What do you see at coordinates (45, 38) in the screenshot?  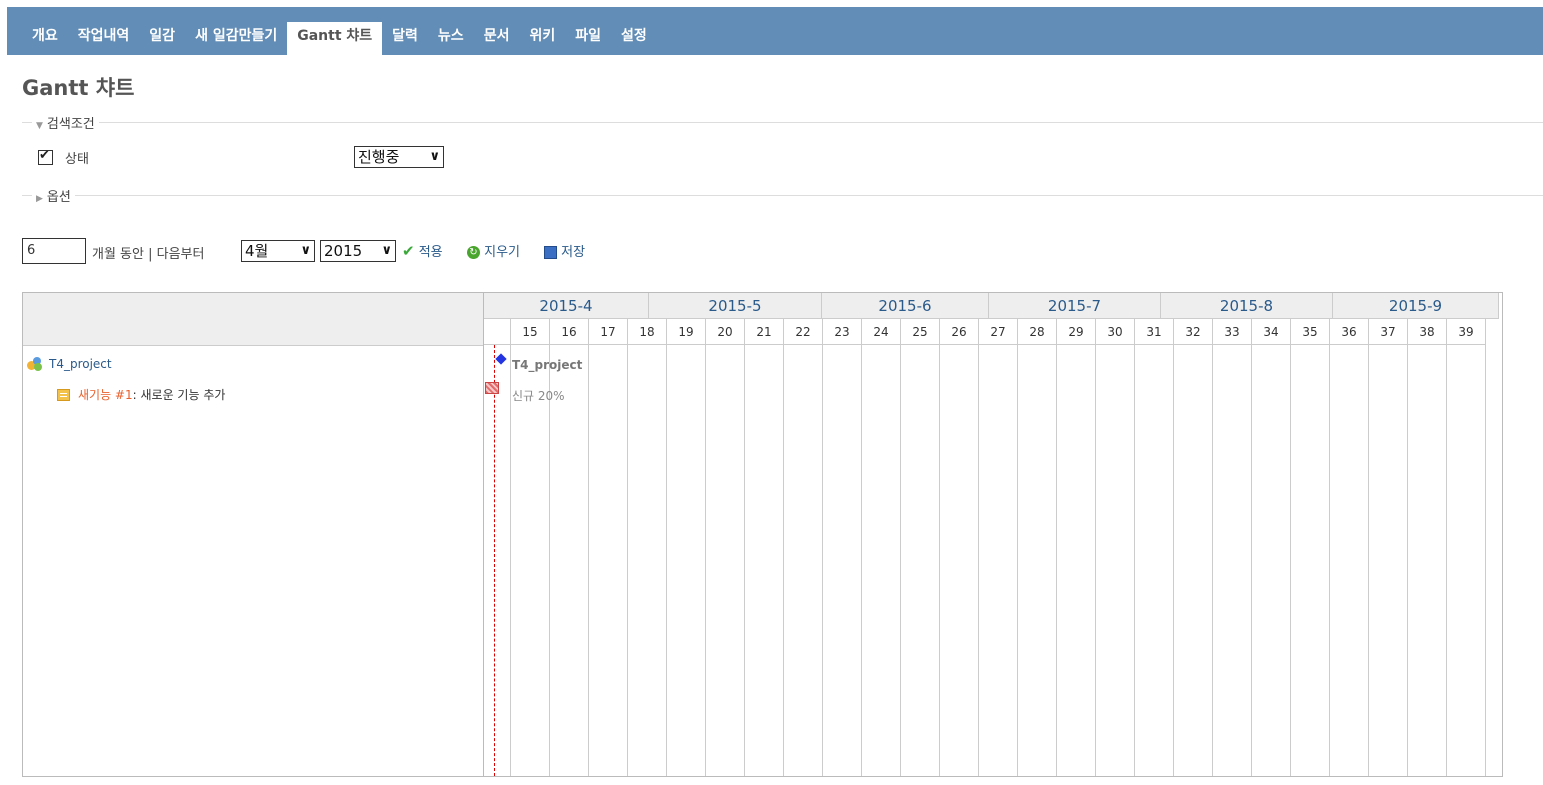 I see `tab-0: 개요` at bounding box center [45, 38].